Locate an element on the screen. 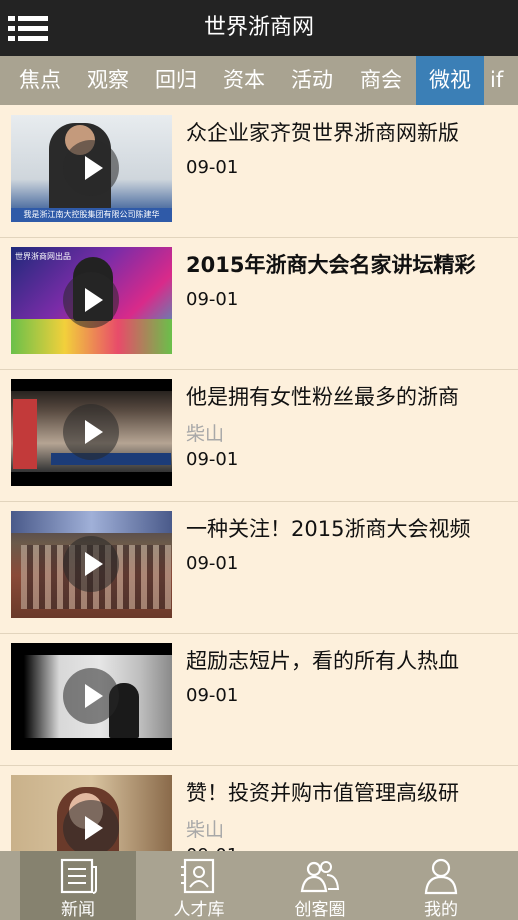 This screenshot has height=920, width=518. thumbnail-caption: 我是浙江南大控股集团有限公司陈建华 is located at coordinates (91, 215).